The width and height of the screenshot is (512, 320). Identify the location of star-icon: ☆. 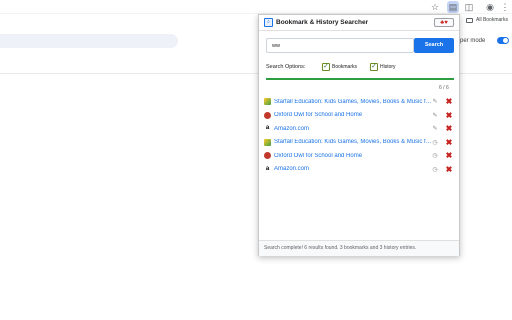
(435, 7).